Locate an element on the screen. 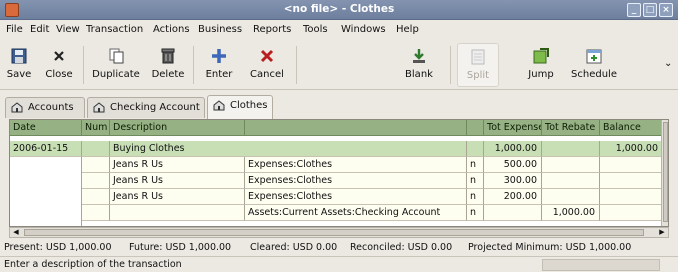 This screenshot has width=678, height=272. header-tot-expense: Tot Expense is located at coordinates (513, 128).